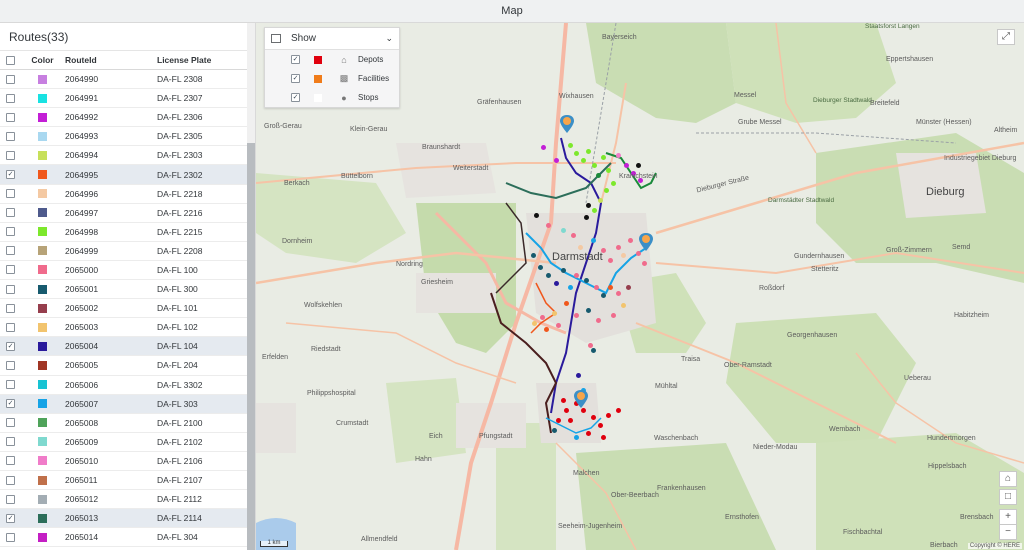 The image size is (1024, 550). I want to click on route-row: 2064996 DA-FL 2218, so click(123, 194).